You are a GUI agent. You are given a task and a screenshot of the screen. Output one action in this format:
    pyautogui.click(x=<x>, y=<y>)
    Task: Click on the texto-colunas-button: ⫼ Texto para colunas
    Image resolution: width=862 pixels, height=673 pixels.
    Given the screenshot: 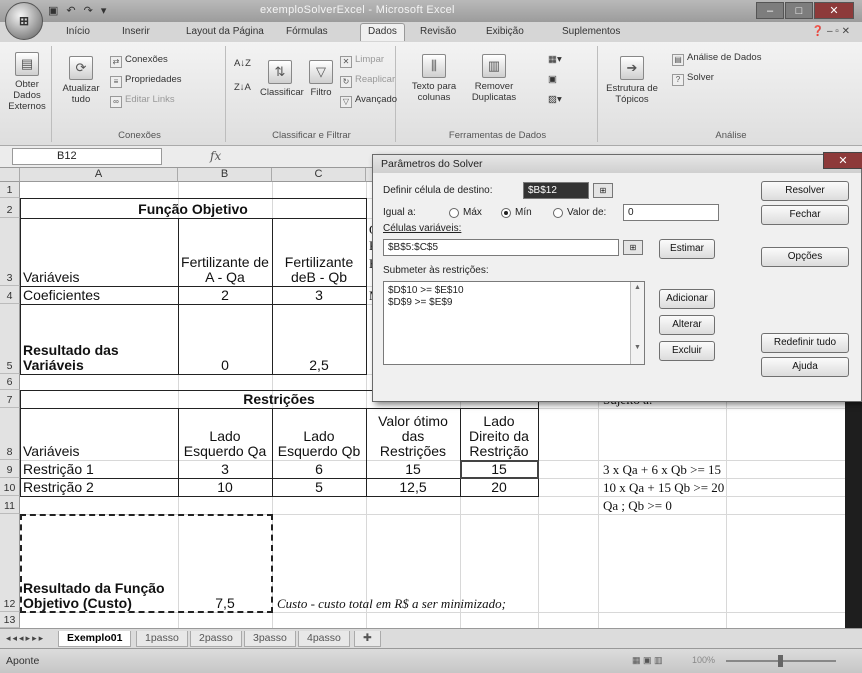 What is the action you would take?
    pyautogui.click(x=434, y=78)
    